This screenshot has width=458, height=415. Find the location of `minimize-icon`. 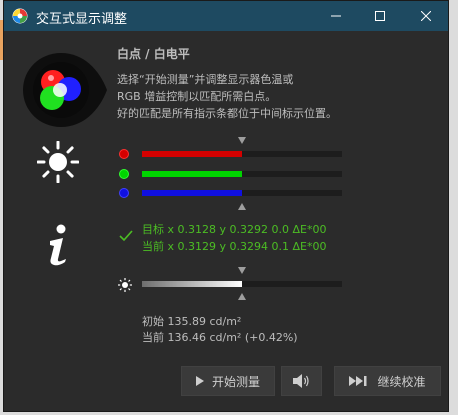

minimize-icon is located at coordinates (336, 16).